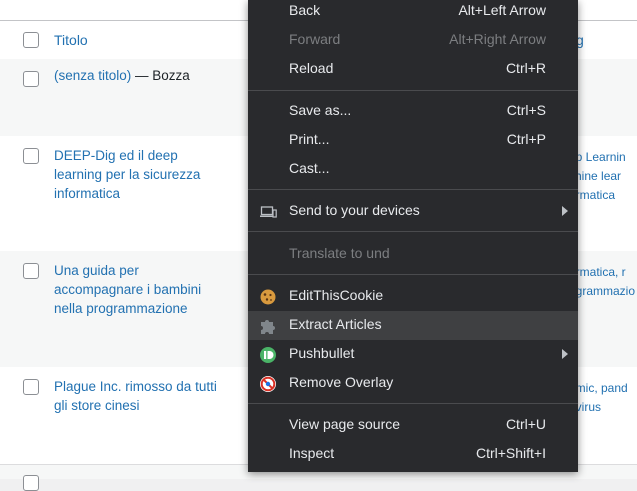 Image resolution: width=637 pixels, height=491 pixels. What do you see at coordinates (268, 355) in the screenshot?
I see `pushbullet-icon` at bounding box center [268, 355].